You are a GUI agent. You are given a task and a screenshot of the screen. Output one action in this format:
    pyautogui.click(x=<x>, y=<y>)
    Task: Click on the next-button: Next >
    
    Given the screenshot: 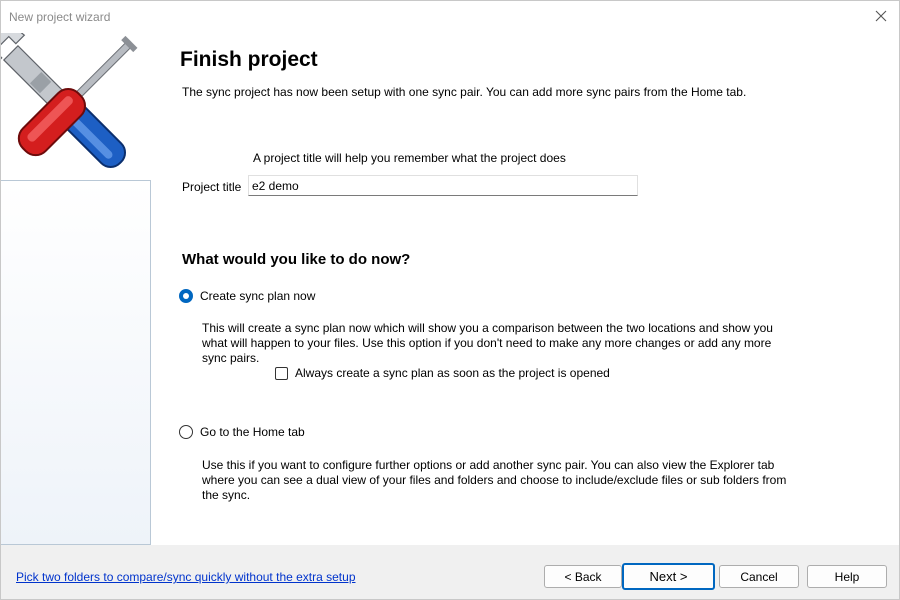 What is the action you would take?
    pyautogui.click(x=668, y=576)
    